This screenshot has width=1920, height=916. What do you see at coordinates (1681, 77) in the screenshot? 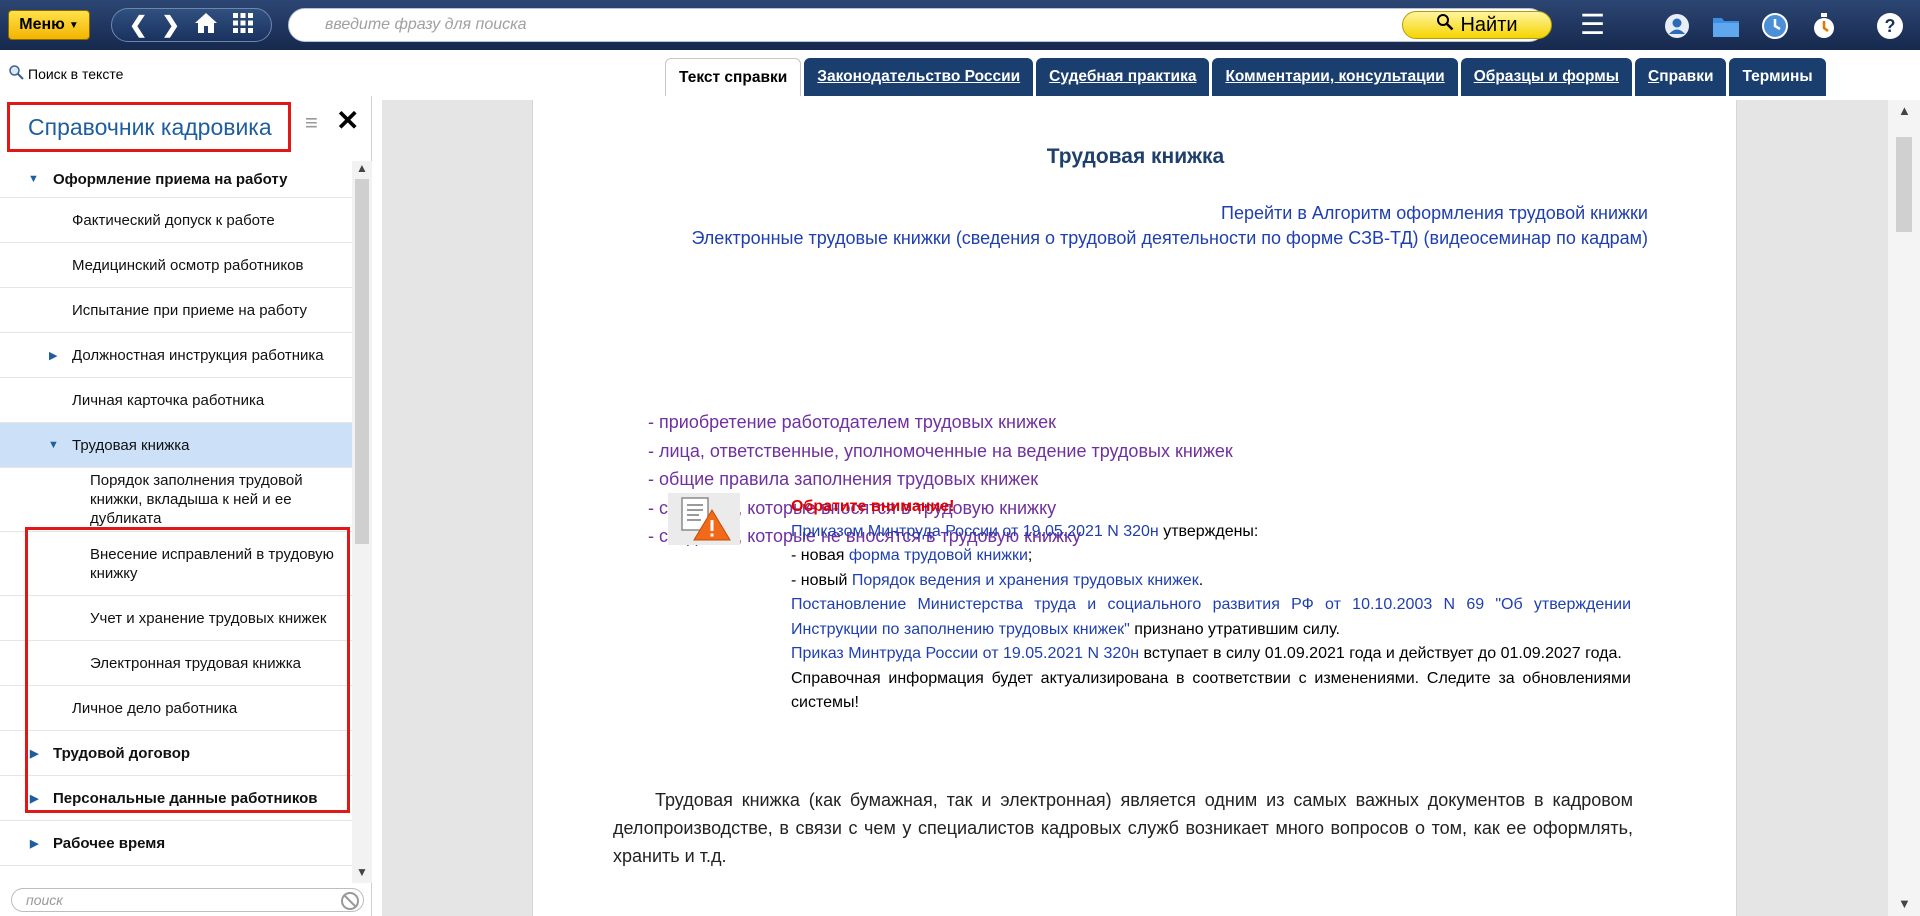
I see `tab-references: Справки` at bounding box center [1681, 77].